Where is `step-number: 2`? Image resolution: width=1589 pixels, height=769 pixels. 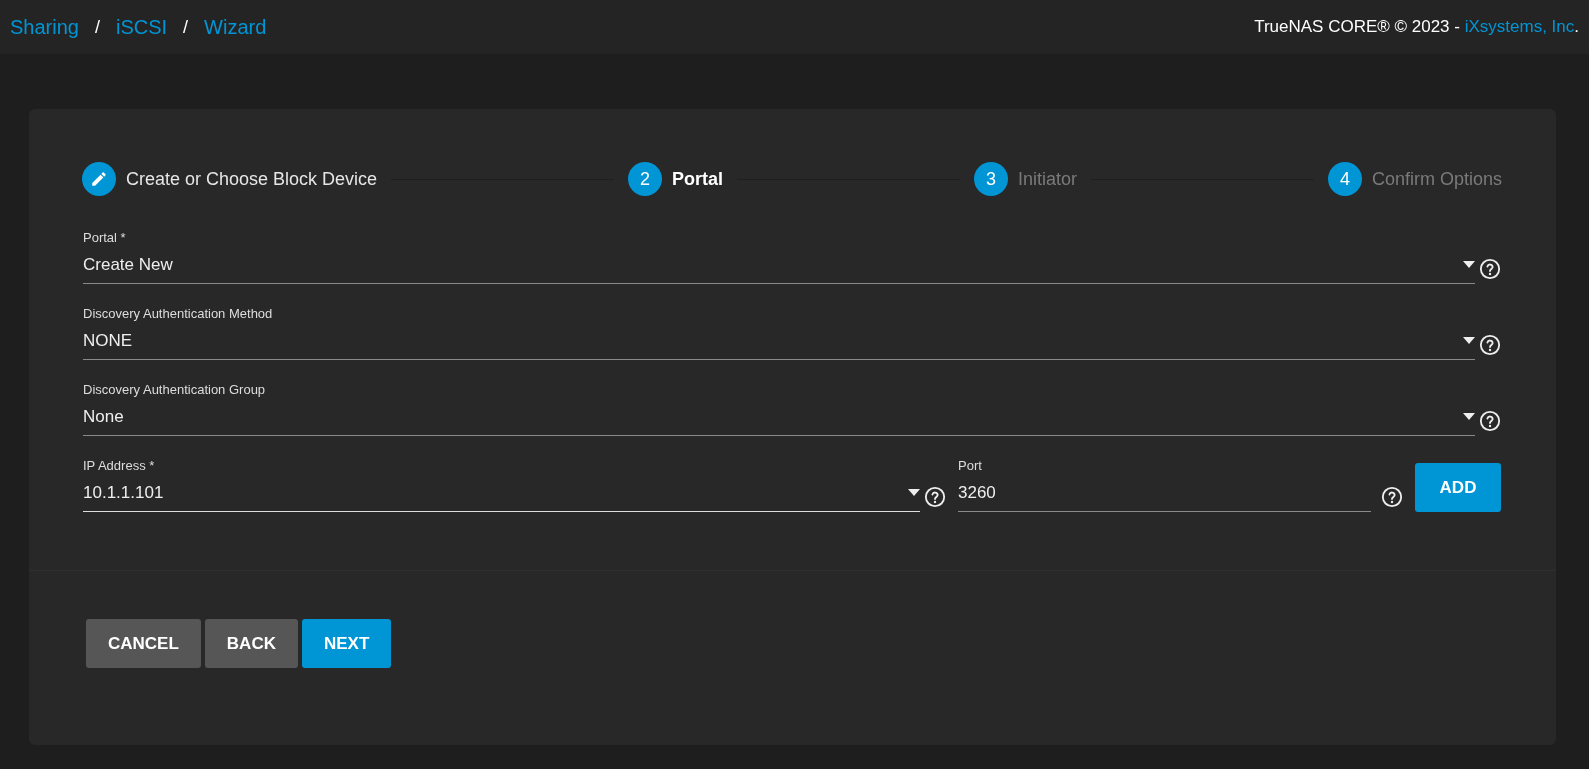
step-number: 2 is located at coordinates (645, 179).